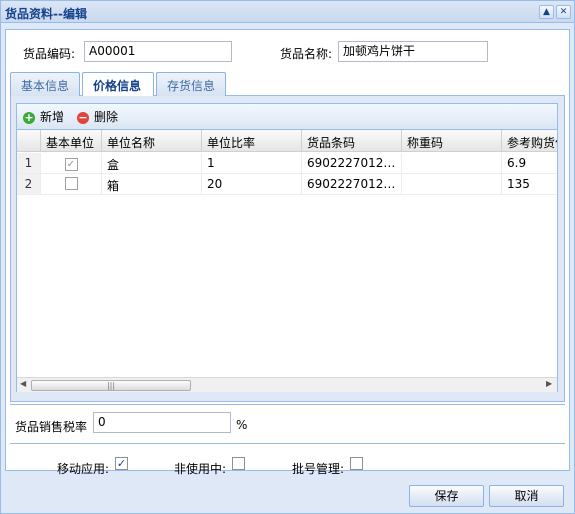  What do you see at coordinates (252, 140) in the screenshot?
I see `col-header-unit-ratio: 单位比率` at bounding box center [252, 140].